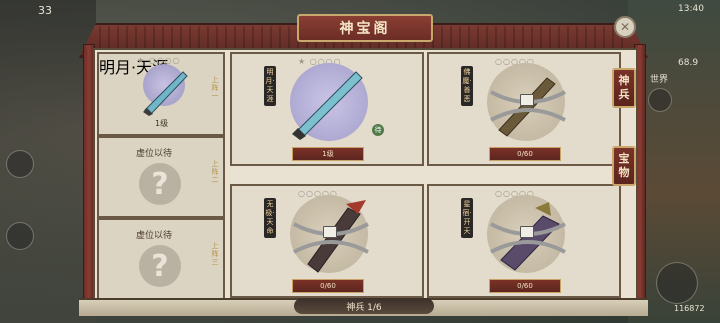 Image resolution: width=720 pixels, height=323 pixels. What do you see at coordinates (378, 130) in the screenshot?
I see `card-extra-badge: 待` at bounding box center [378, 130].